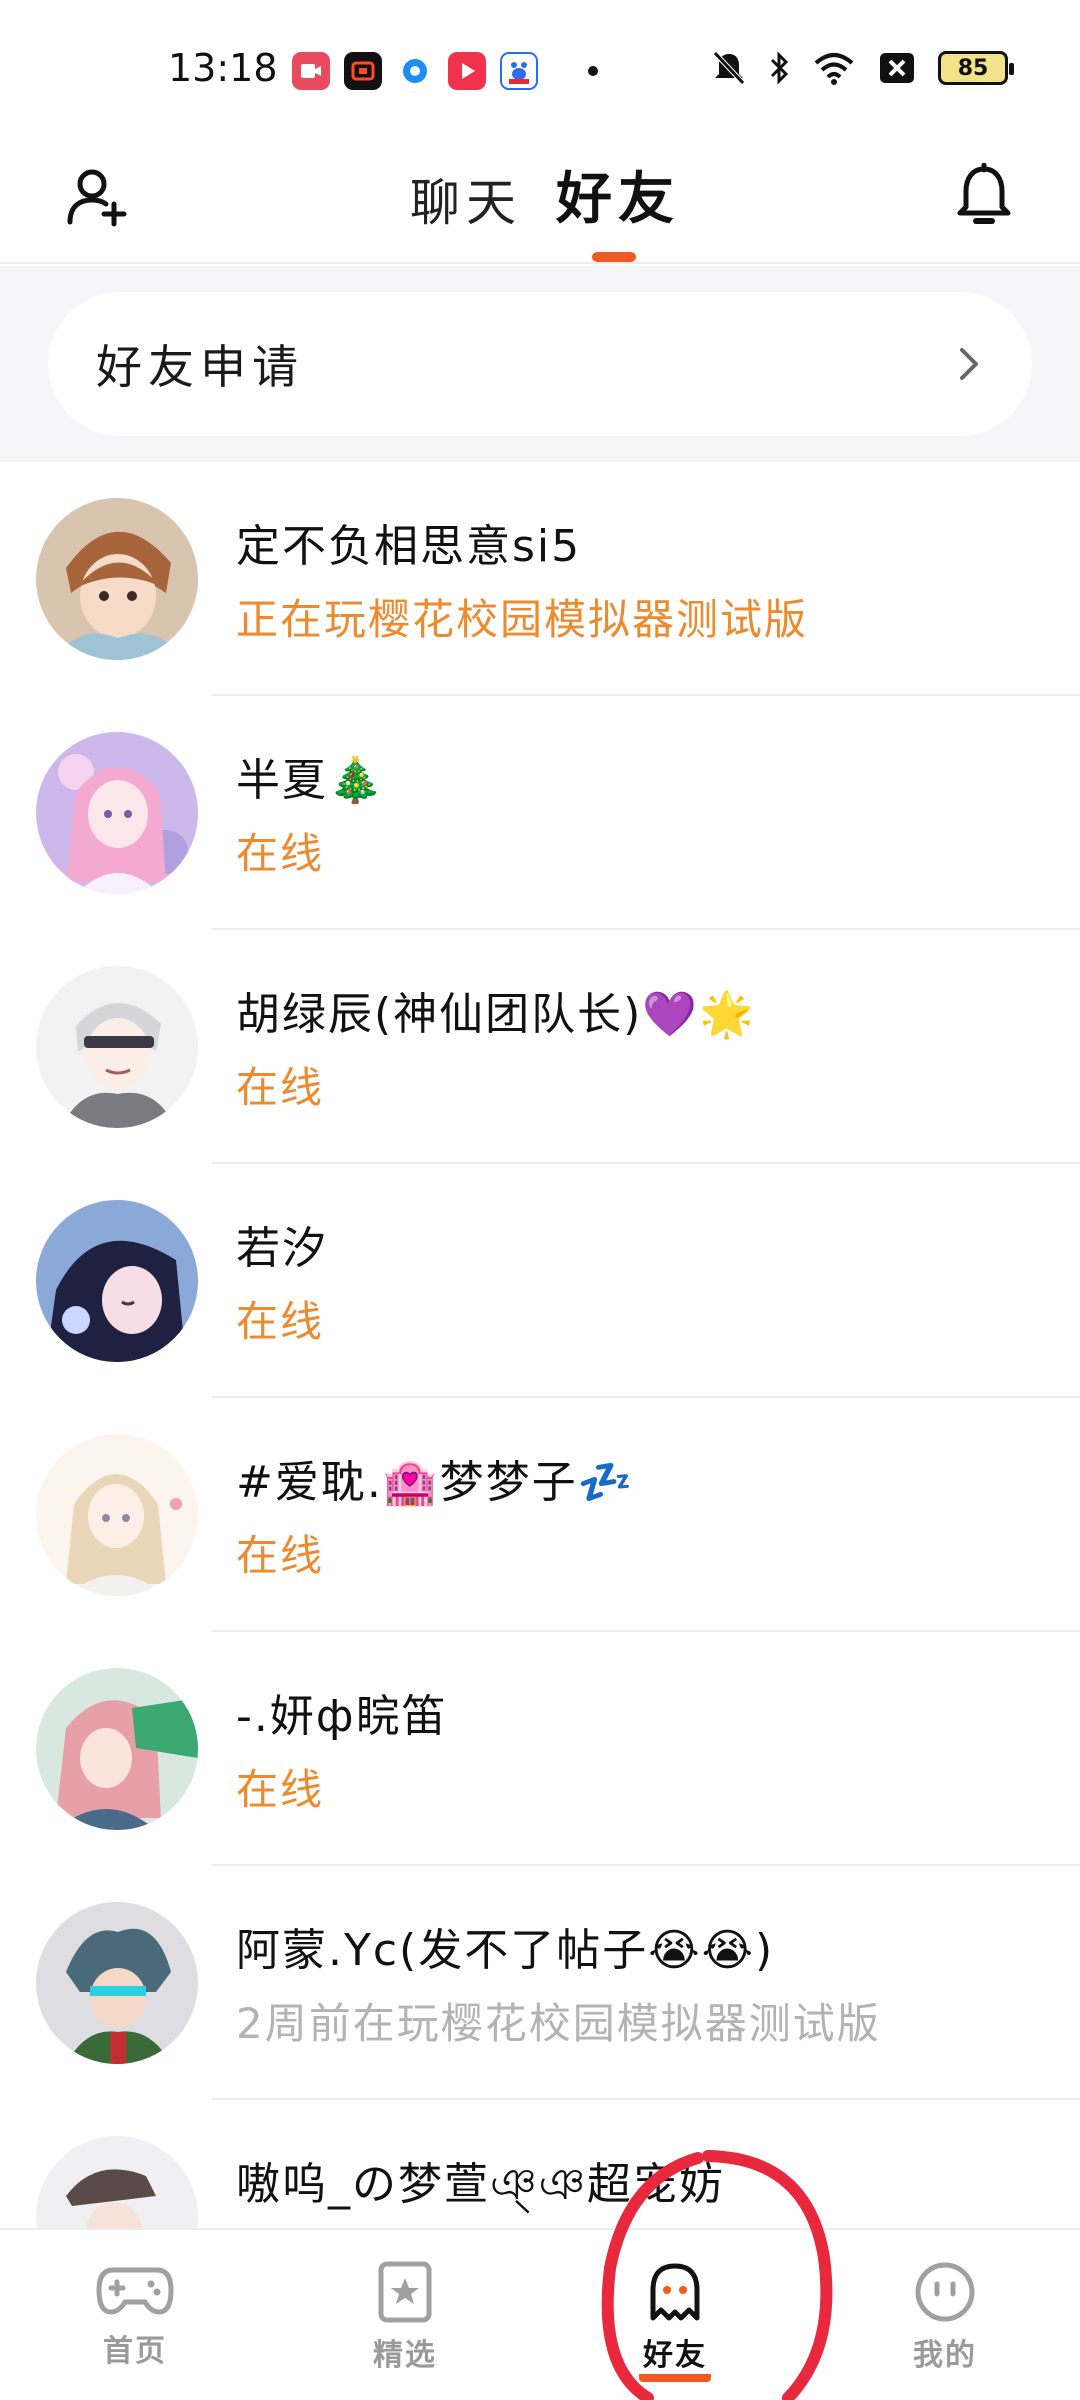 The image size is (1080, 2400). Describe the element at coordinates (445, 71) in the screenshot. I see `status-app-icons` at that location.